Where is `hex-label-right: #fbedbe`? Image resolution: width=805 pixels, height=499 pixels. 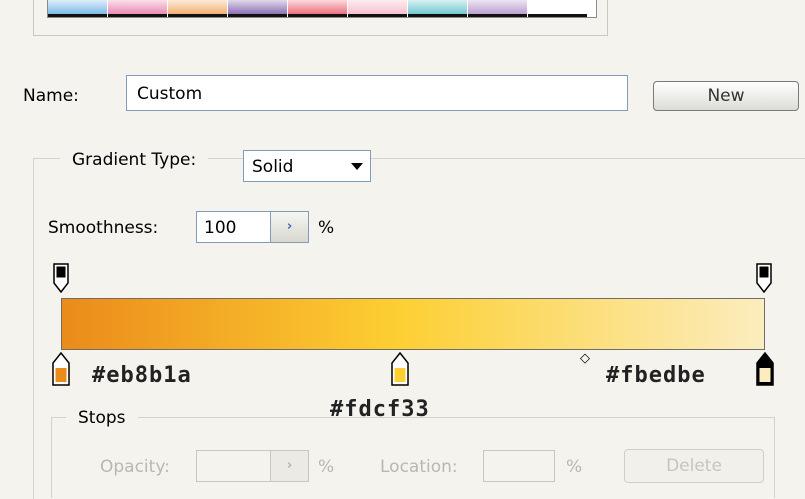
hex-label-right: #fbedbe is located at coordinates (656, 375).